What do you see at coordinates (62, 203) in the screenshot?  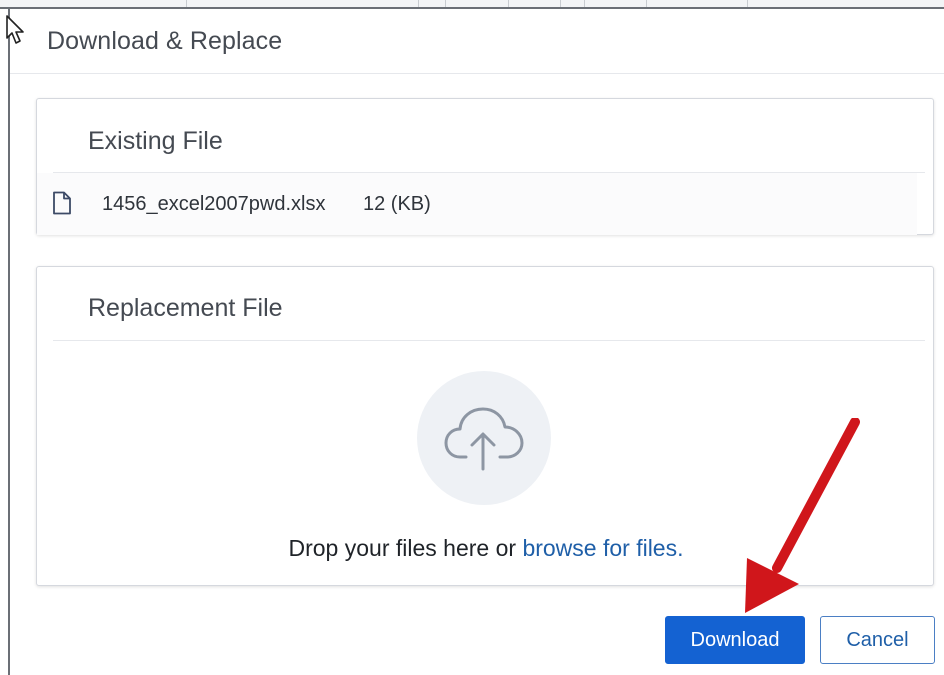 I see `document-icon` at bounding box center [62, 203].